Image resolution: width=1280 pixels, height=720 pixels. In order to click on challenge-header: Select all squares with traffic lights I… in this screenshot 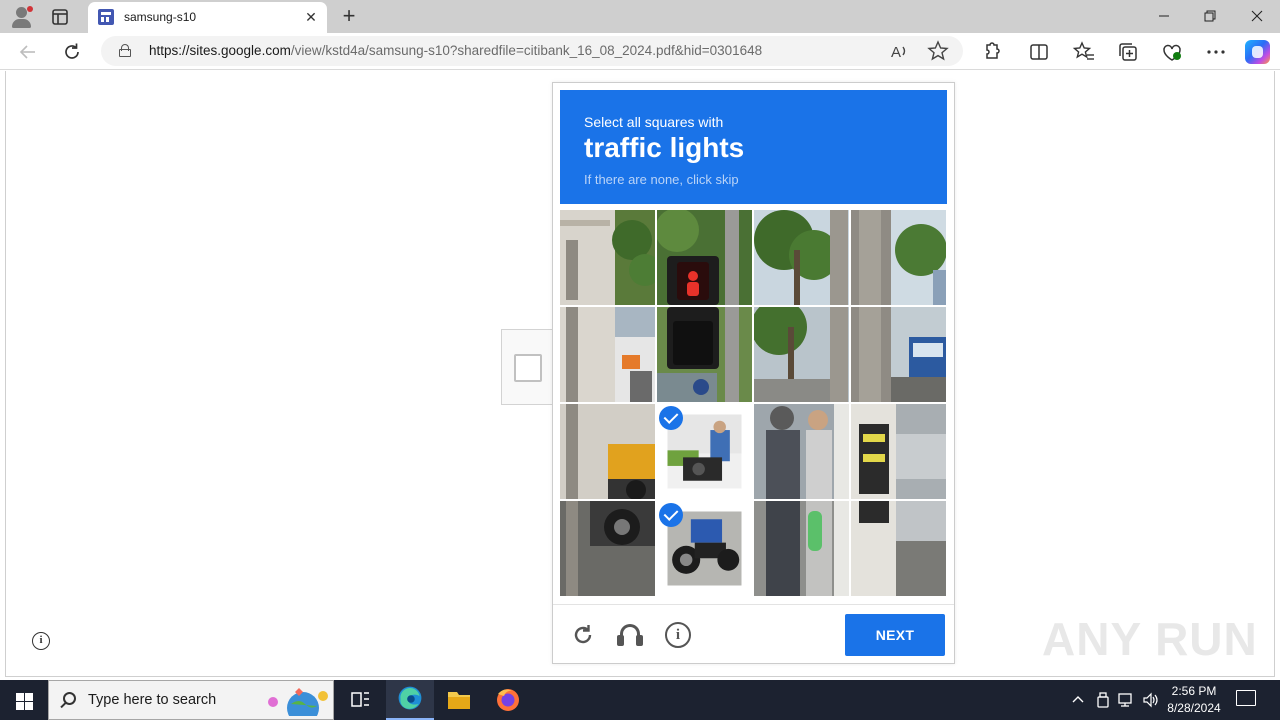, I will do `click(753, 147)`.